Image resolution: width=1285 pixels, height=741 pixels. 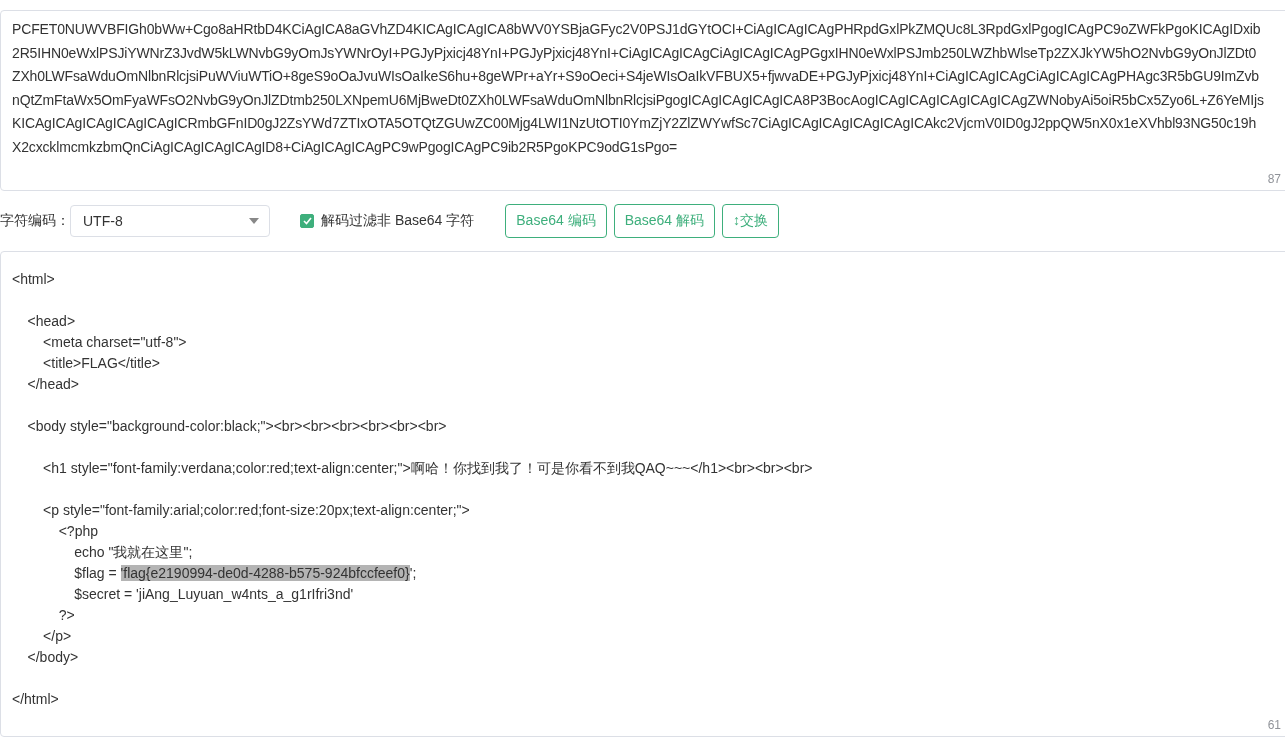 What do you see at coordinates (254, 221) in the screenshot?
I see `caret-icon` at bounding box center [254, 221].